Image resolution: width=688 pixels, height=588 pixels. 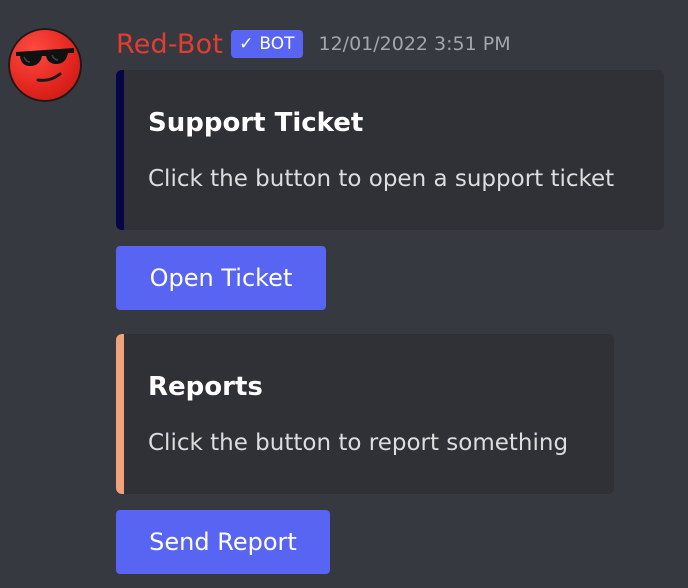 What do you see at coordinates (256, 123) in the screenshot?
I see `embed-title: Support Ticket` at bounding box center [256, 123].